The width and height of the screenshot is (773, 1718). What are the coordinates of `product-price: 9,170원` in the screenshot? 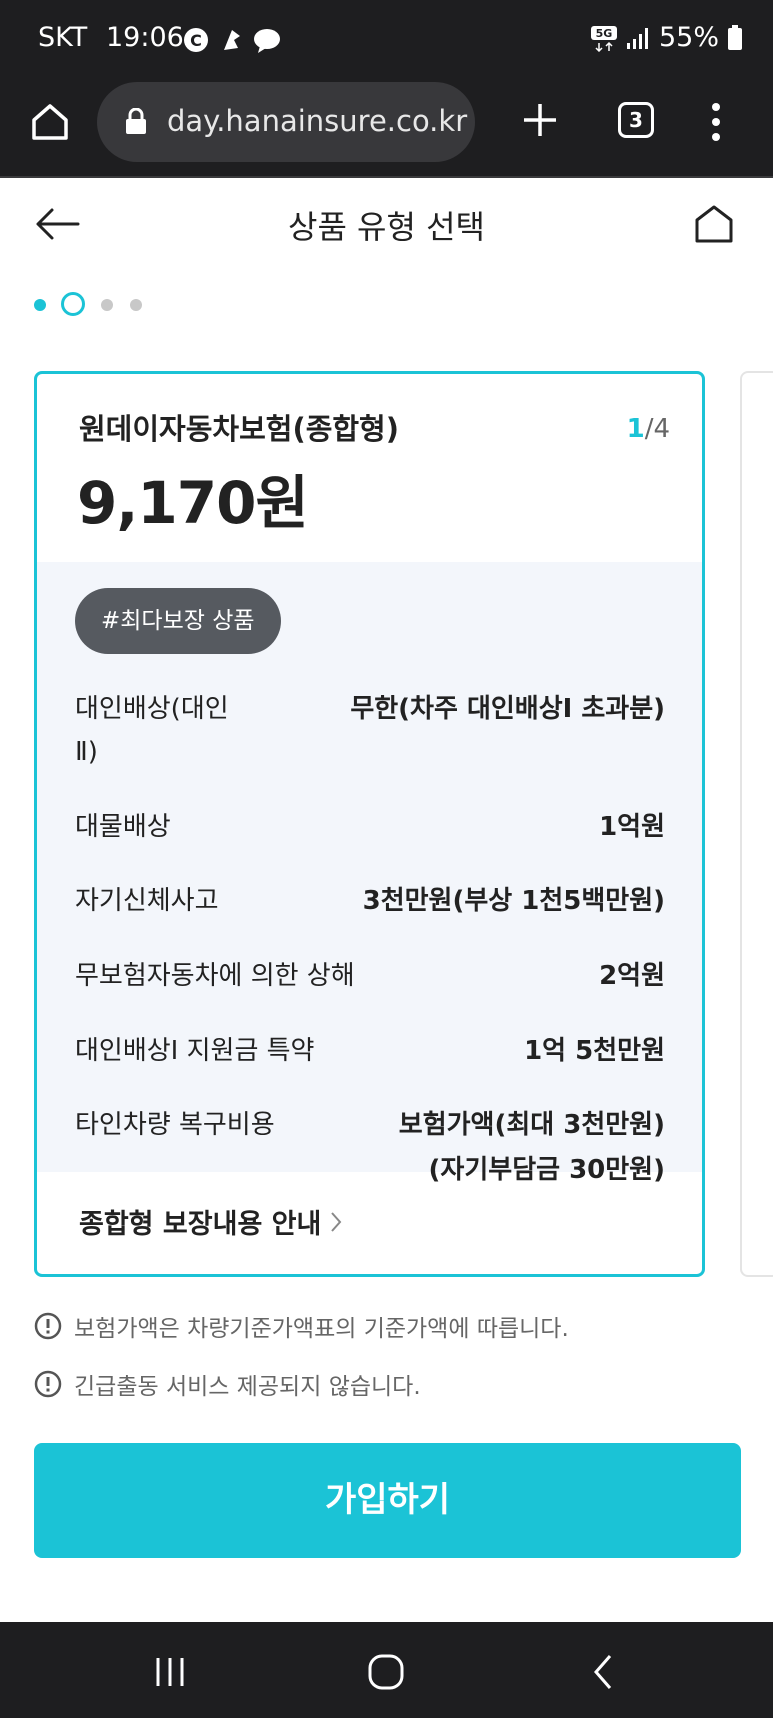 It's located at (193, 503).